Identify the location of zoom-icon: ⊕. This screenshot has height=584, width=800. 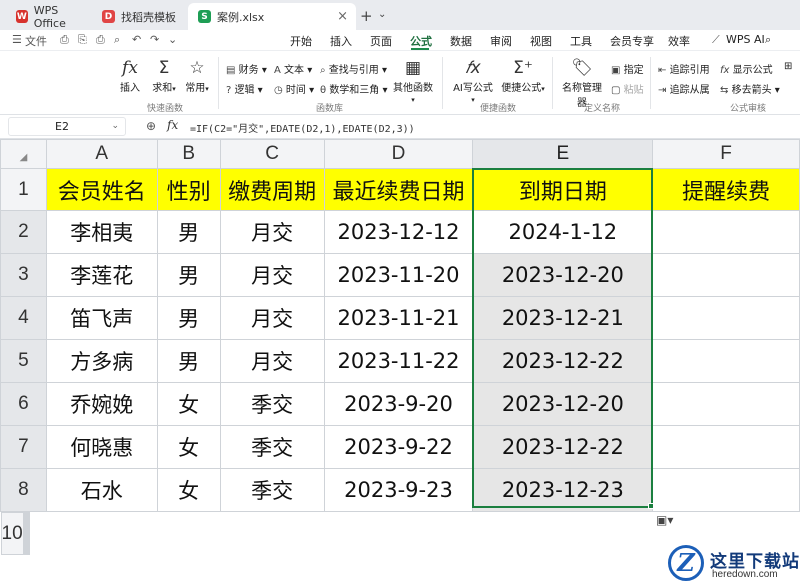
(151, 126).